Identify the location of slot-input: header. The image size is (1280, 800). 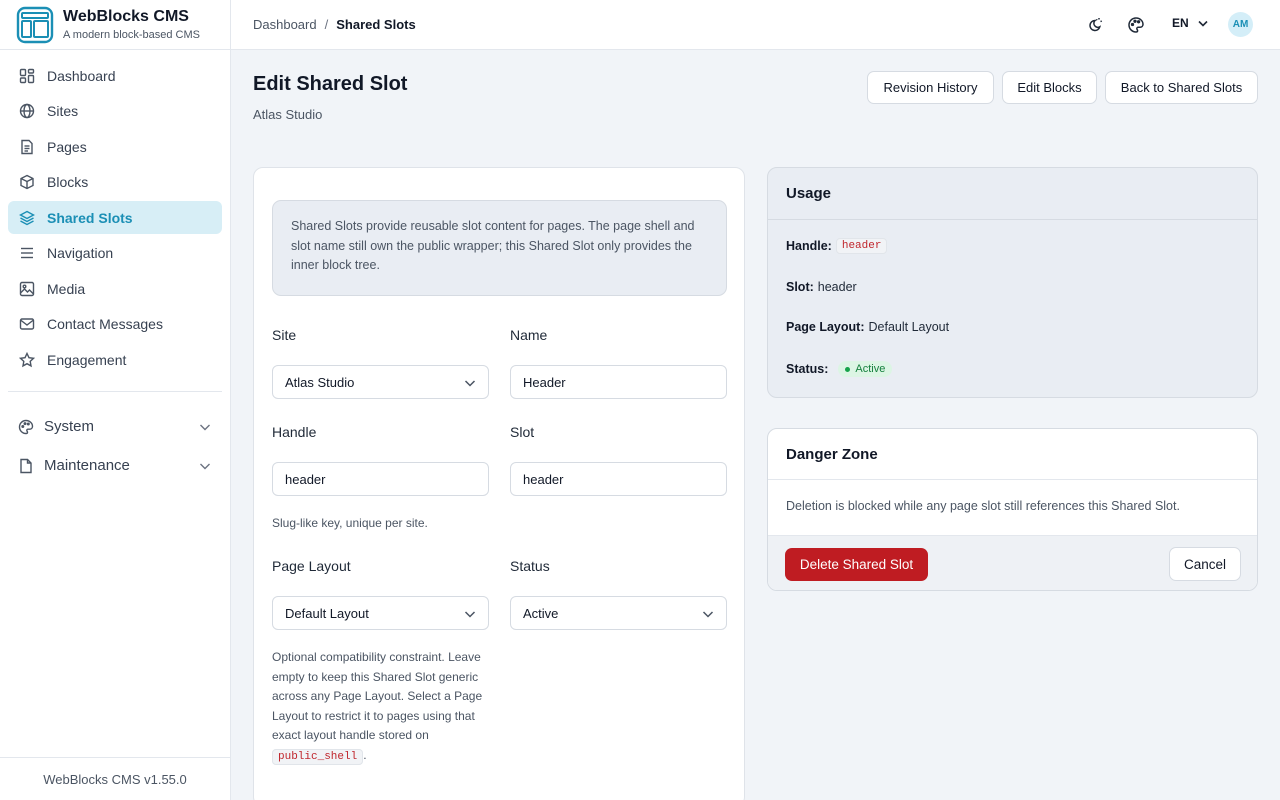
(618, 479).